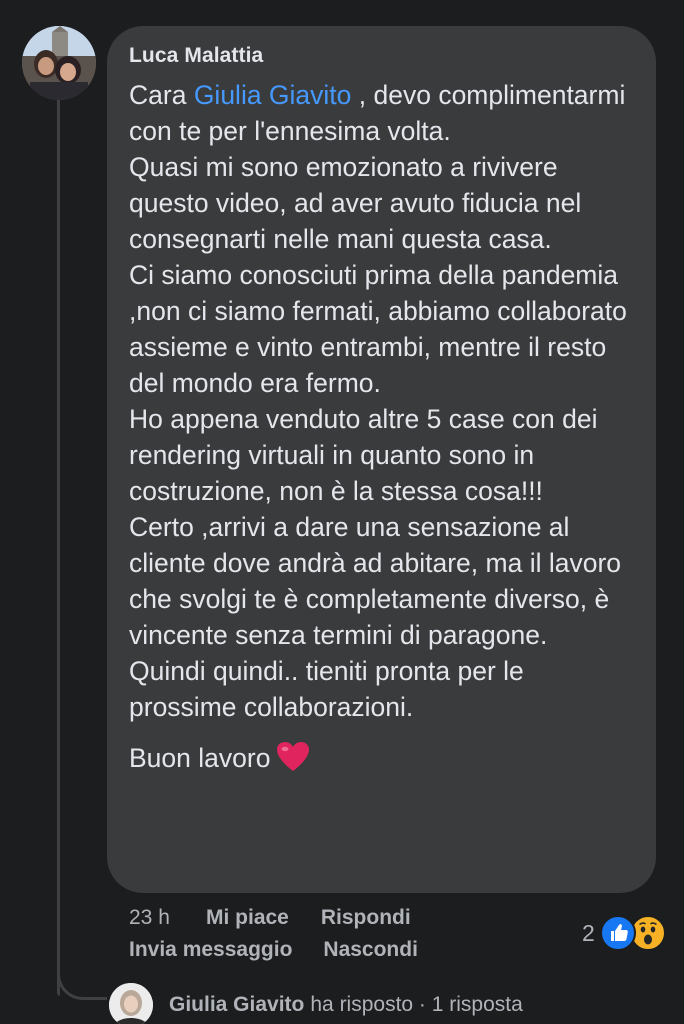  What do you see at coordinates (200, 758) in the screenshot?
I see `comment-signoff: Buon lavoro` at bounding box center [200, 758].